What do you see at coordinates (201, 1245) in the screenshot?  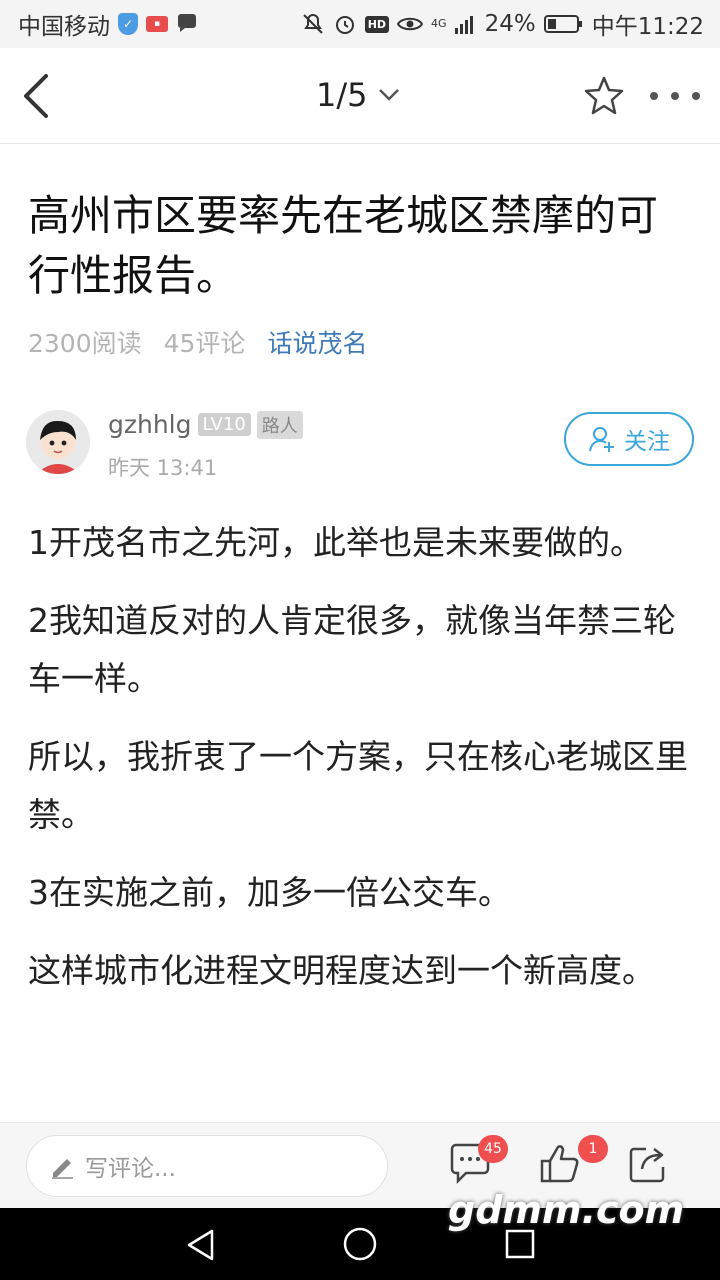 I see `nav-back-icon` at bounding box center [201, 1245].